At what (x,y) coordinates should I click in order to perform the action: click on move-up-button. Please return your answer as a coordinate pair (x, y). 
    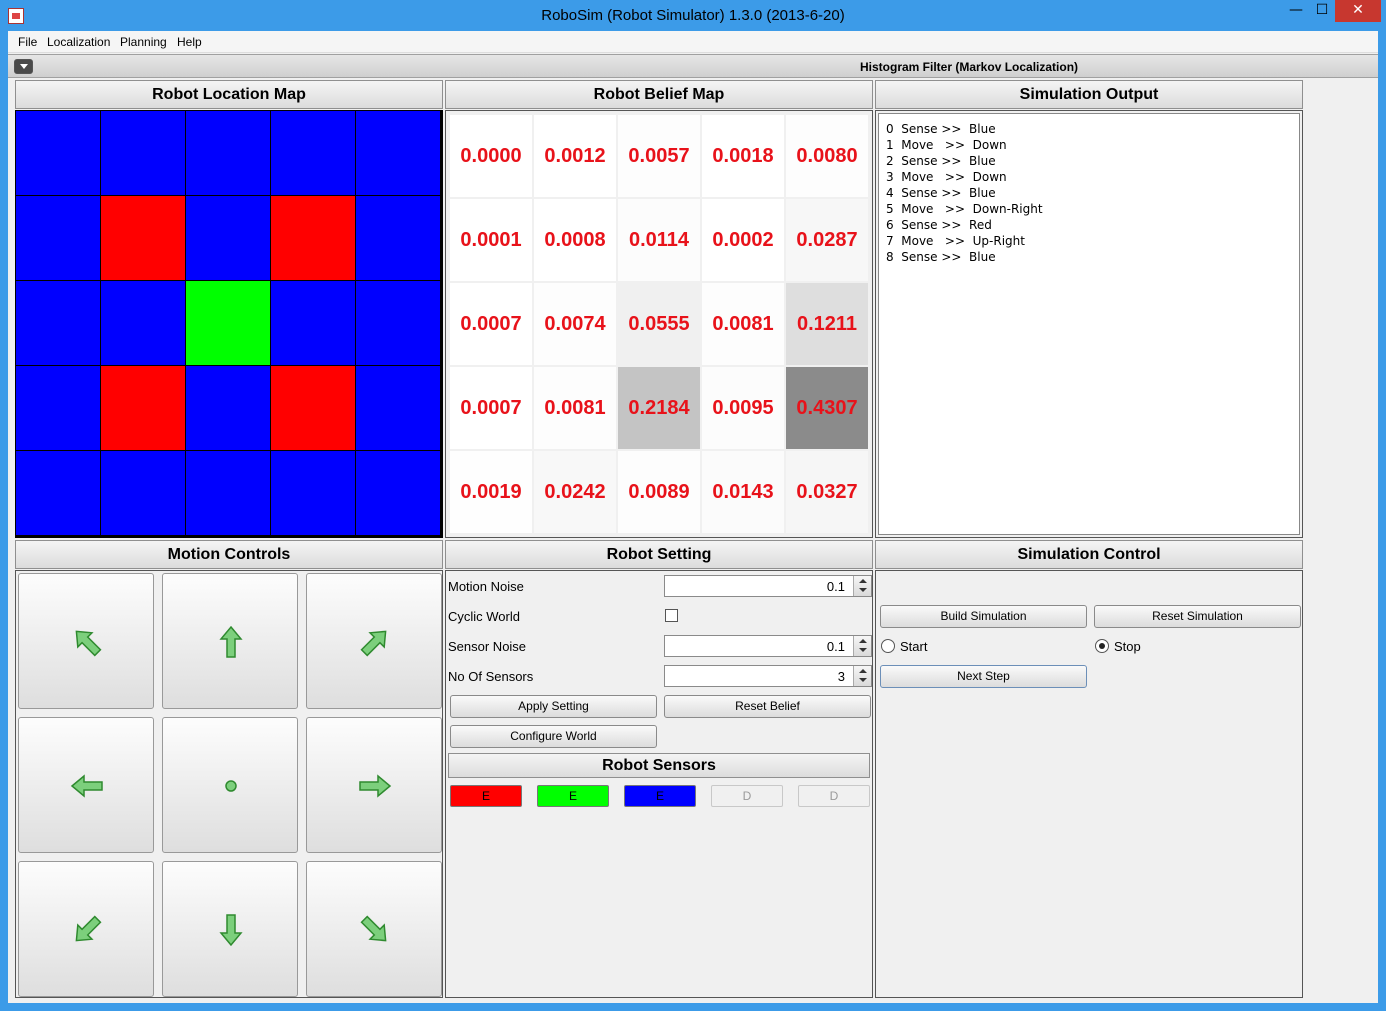
    Looking at the image, I should click on (230, 641).